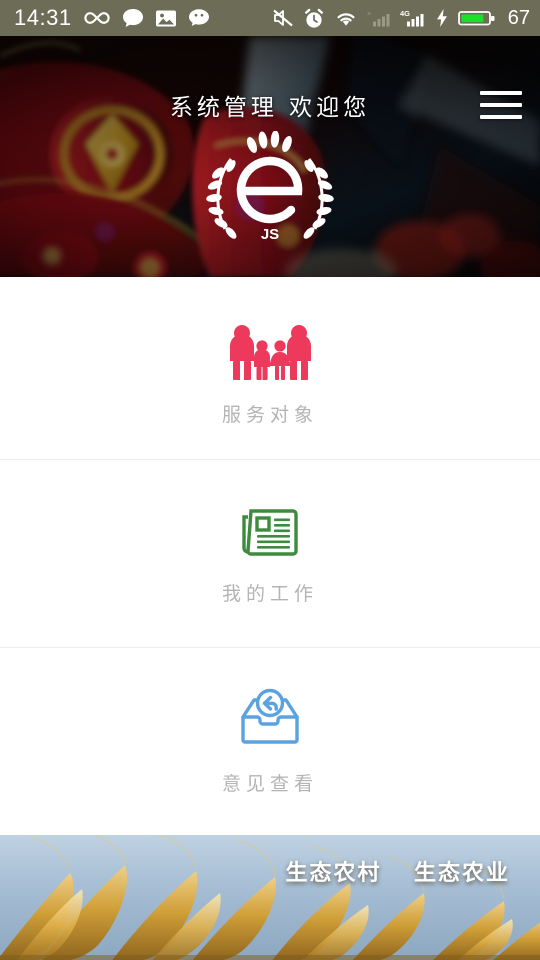 The width and height of the screenshot is (540, 960). What do you see at coordinates (270, 530) in the screenshot?
I see `newspaper-document-icon` at bounding box center [270, 530].